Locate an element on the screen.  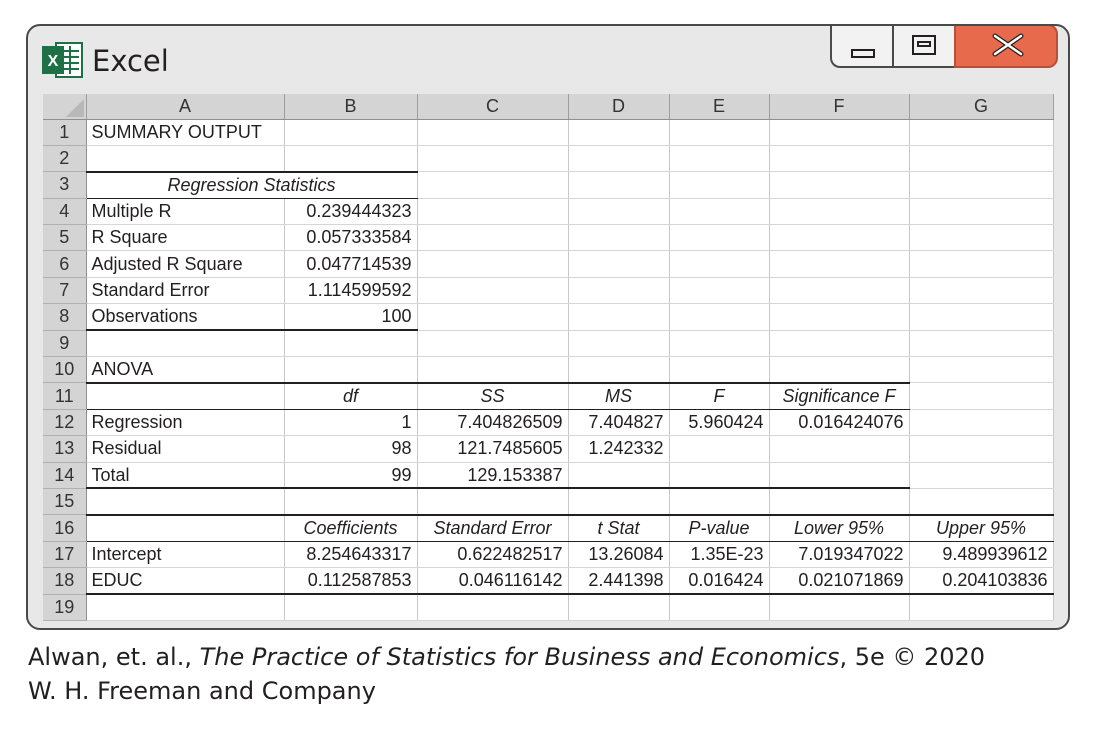
close-button is located at coordinates (1006, 47).